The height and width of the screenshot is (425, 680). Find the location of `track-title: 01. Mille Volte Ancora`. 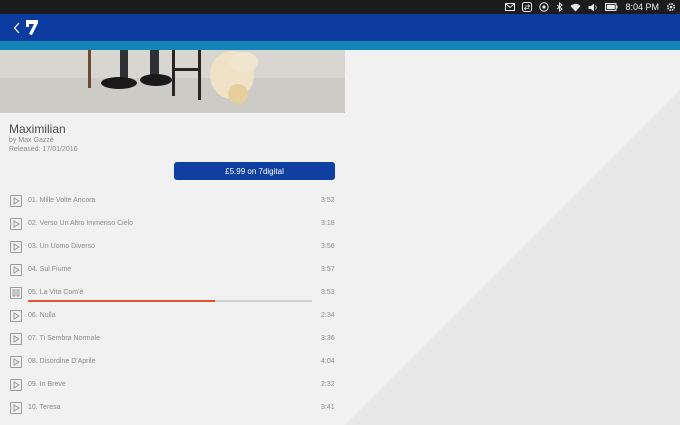

track-title: 01. Mille Volte Ancora is located at coordinates (62, 200).